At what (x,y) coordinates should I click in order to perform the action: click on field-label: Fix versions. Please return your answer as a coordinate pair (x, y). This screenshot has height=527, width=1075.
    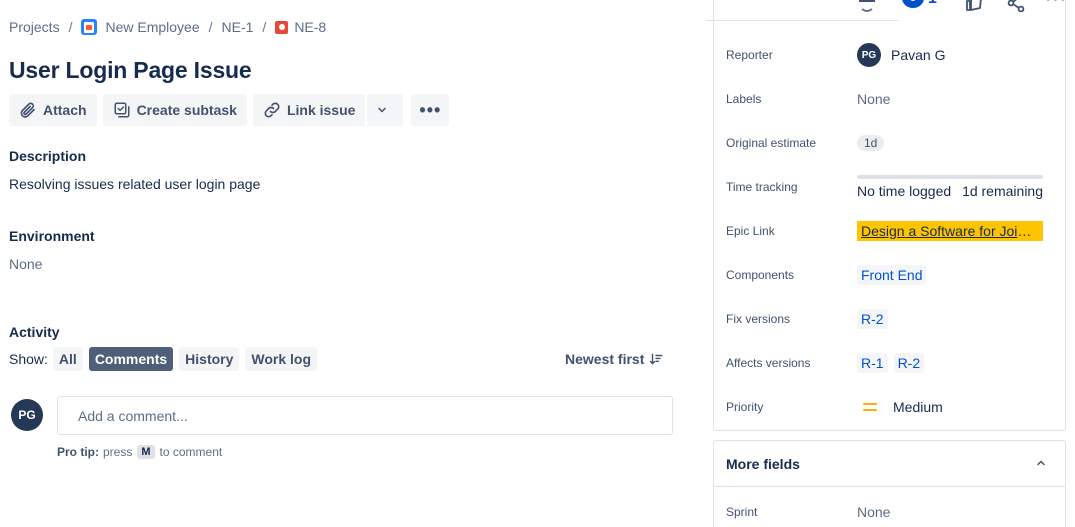
    Looking at the image, I should click on (758, 319).